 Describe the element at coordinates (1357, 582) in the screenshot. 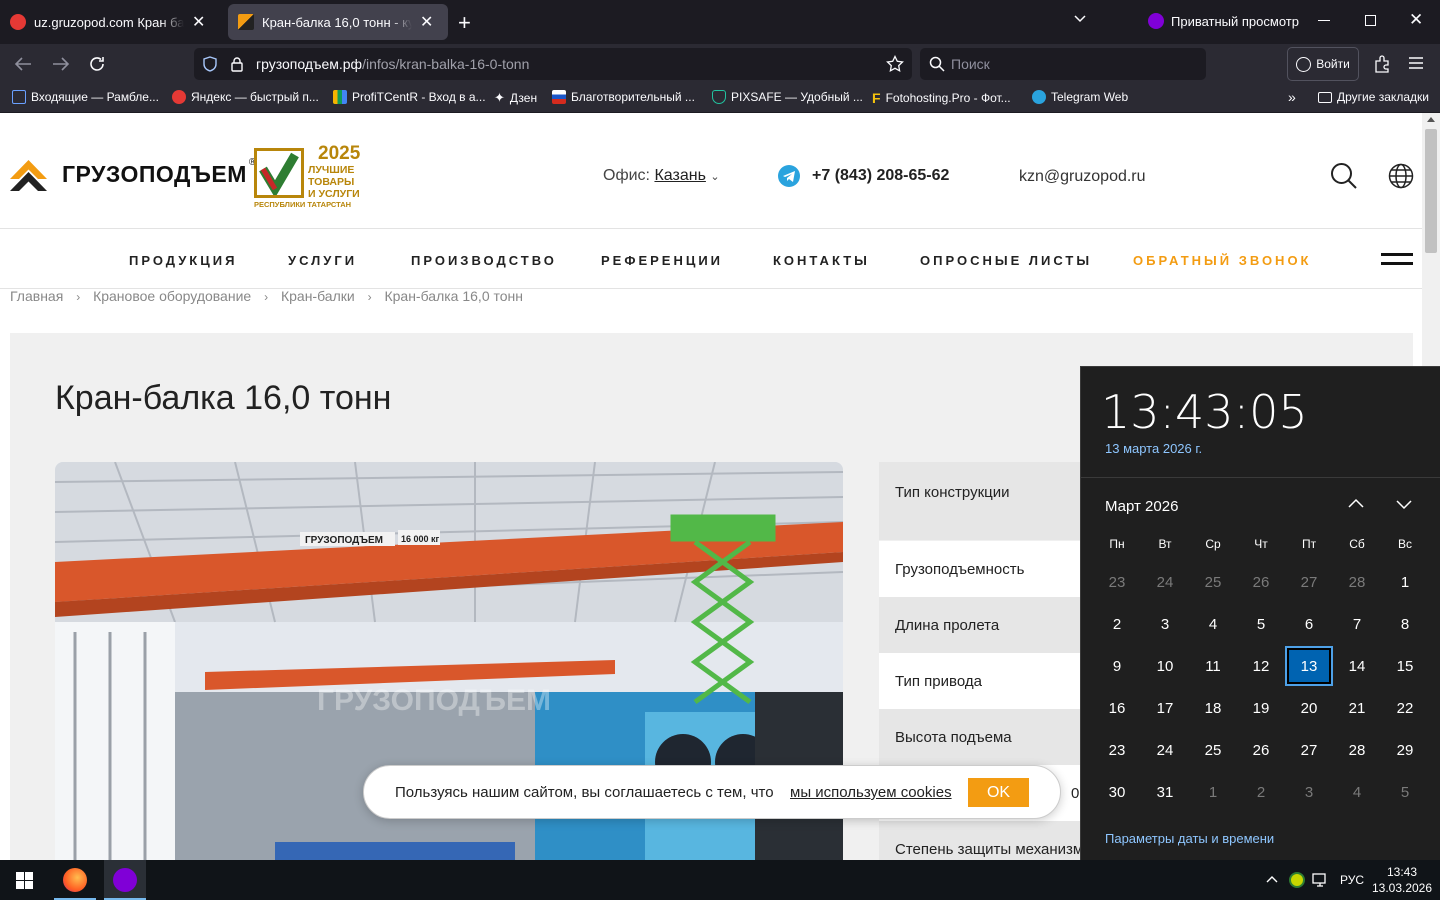

I see `calendar-day-outside: 28` at that location.